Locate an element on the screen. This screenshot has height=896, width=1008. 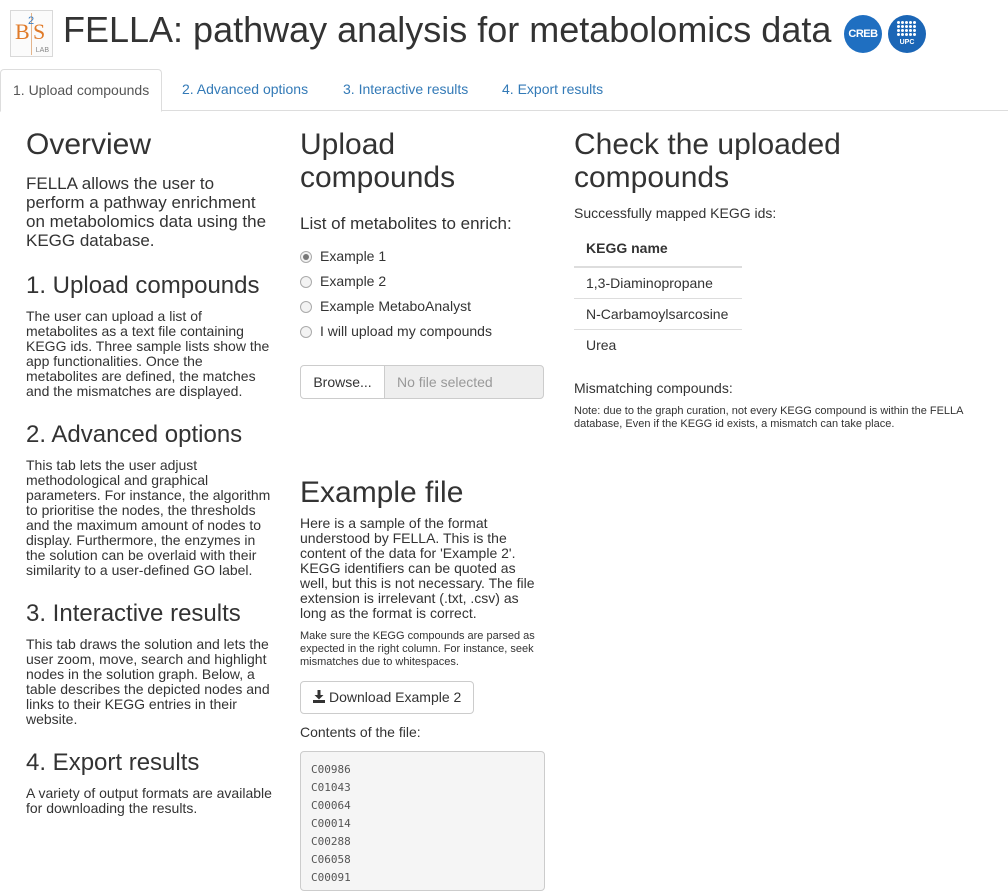
table-cell: N-Carbamoylsarcosine is located at coordinates (658, 314).